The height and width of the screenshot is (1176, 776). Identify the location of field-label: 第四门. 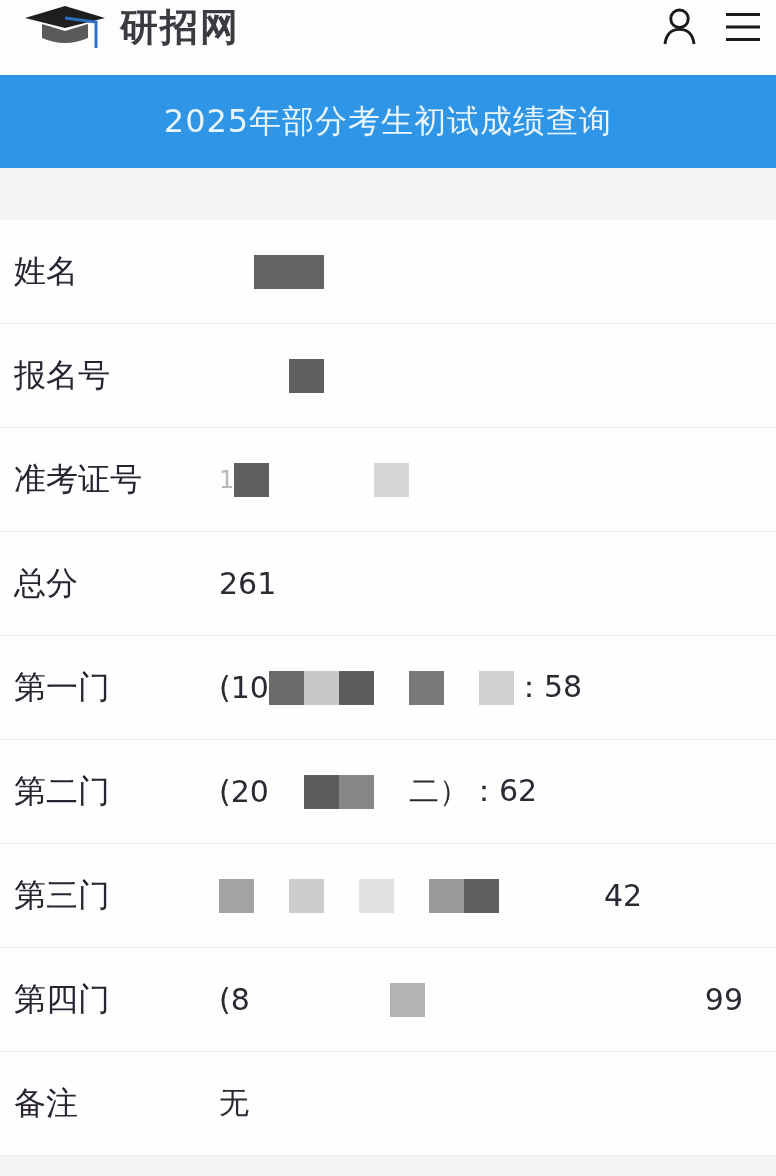
(62, 999).